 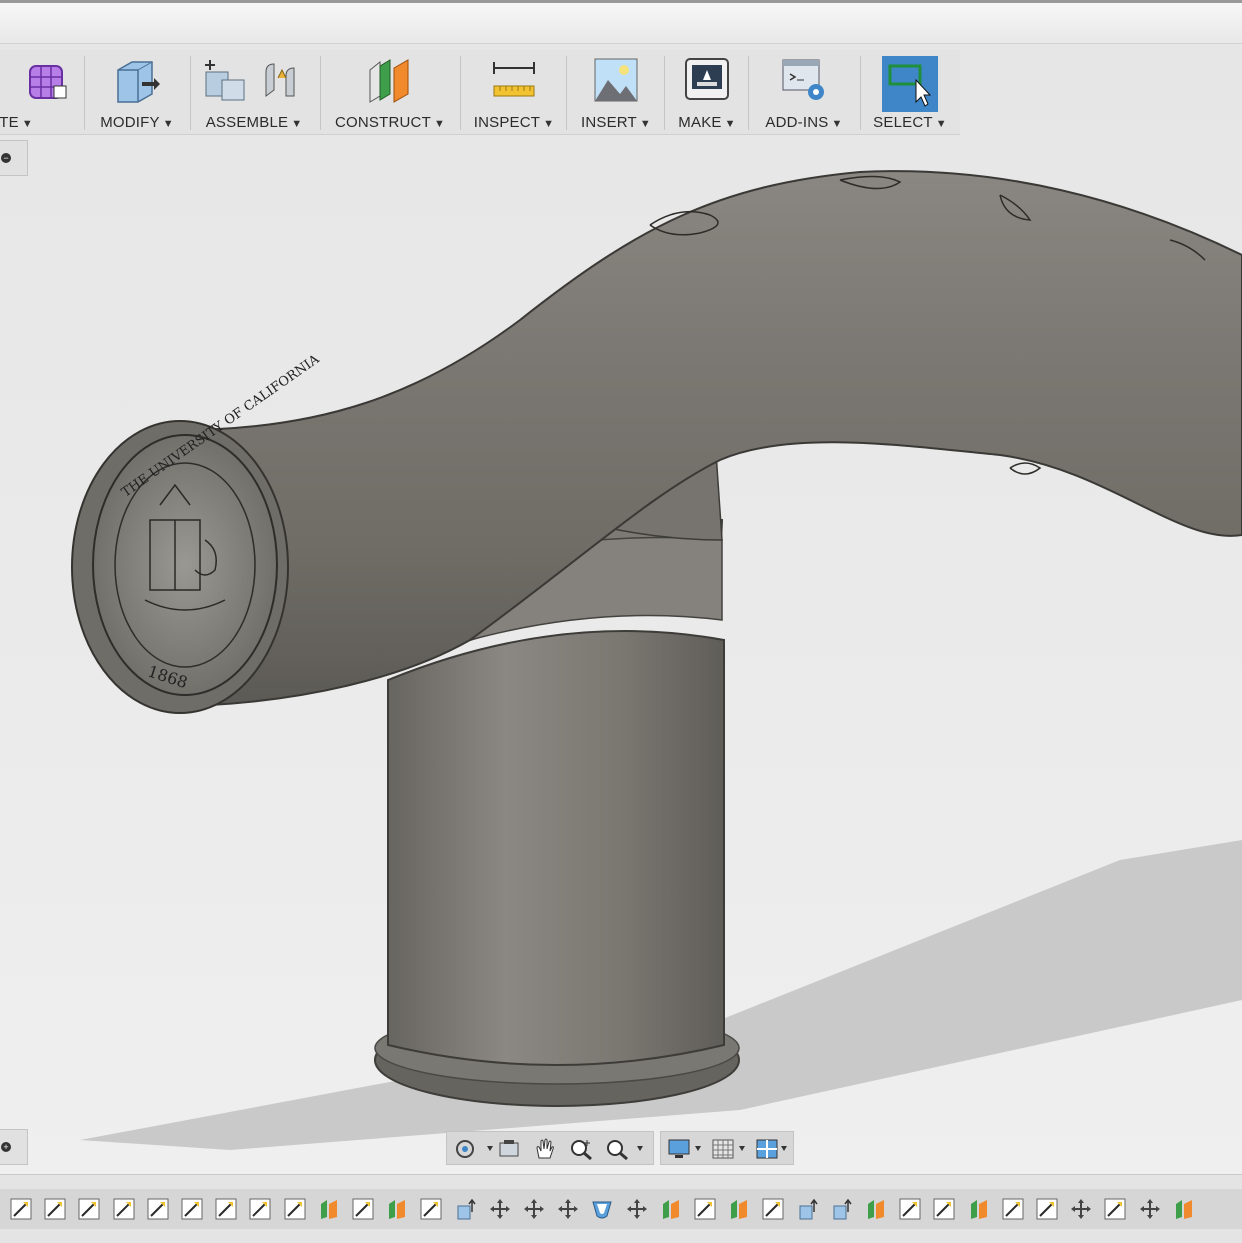 I want to click on toolbar-group-inspect: INSPECT ▼, so click(x=514, y=92).